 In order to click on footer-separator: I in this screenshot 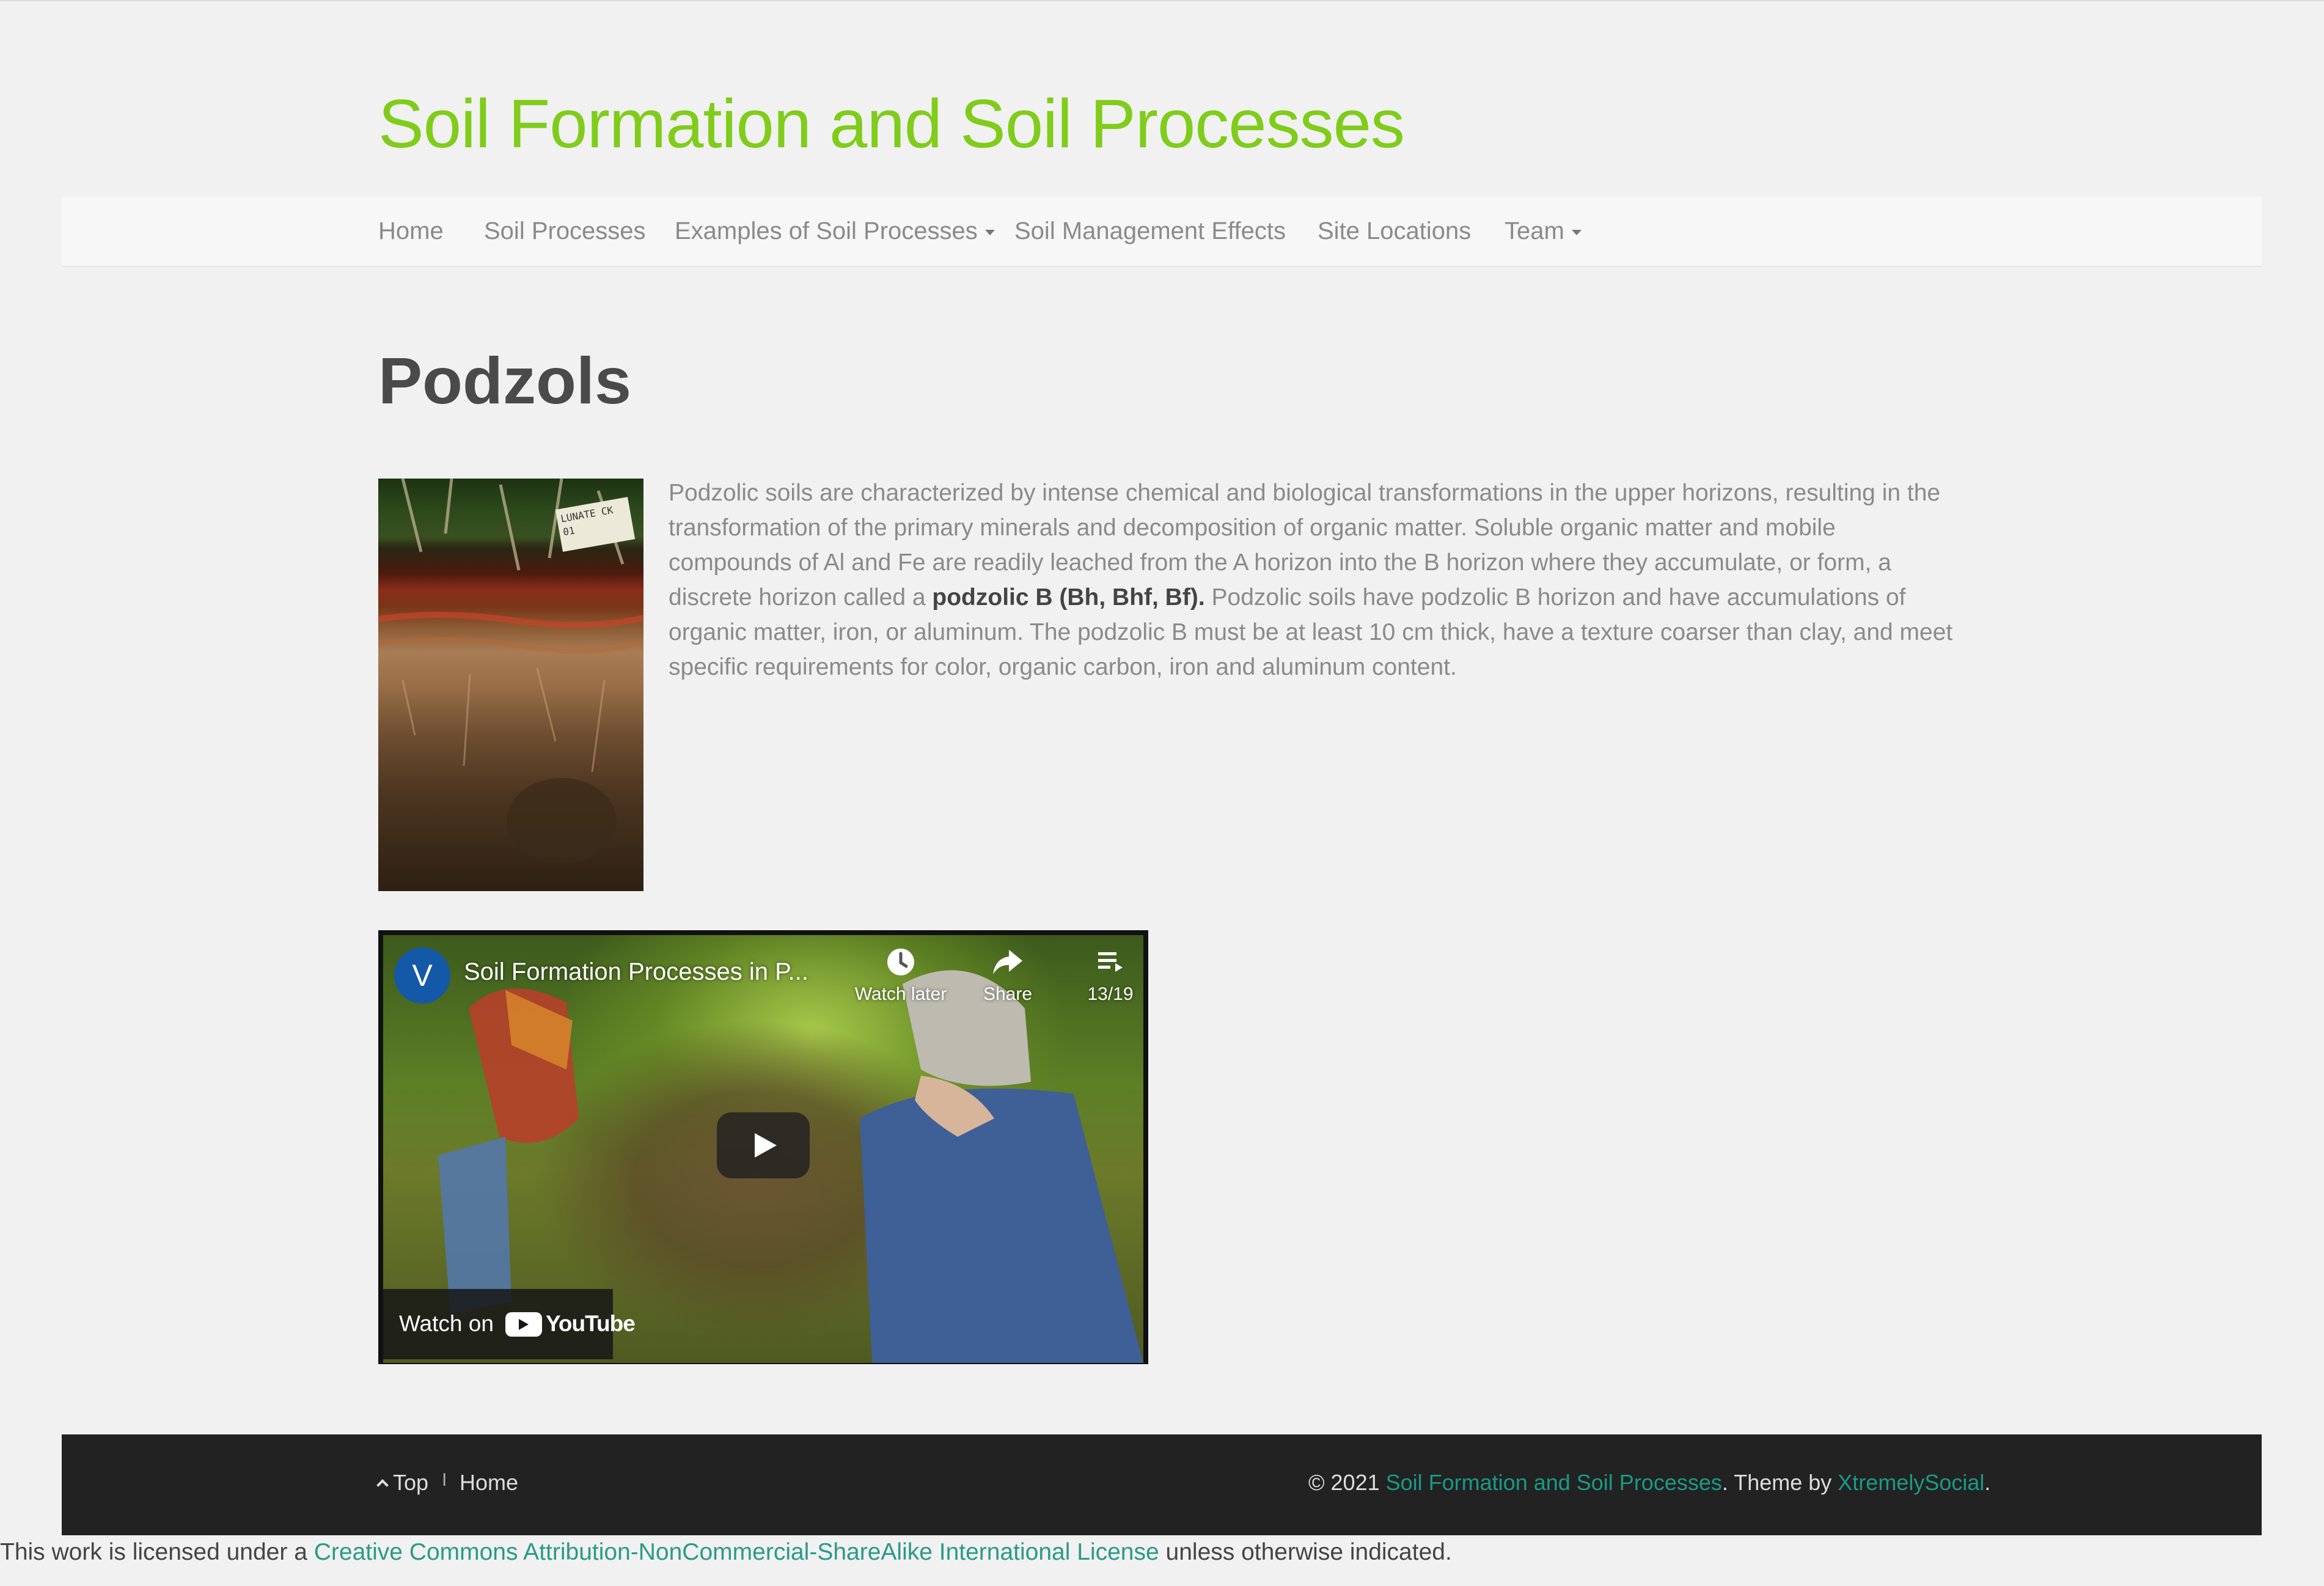, I will do `click(444, 1480)`.